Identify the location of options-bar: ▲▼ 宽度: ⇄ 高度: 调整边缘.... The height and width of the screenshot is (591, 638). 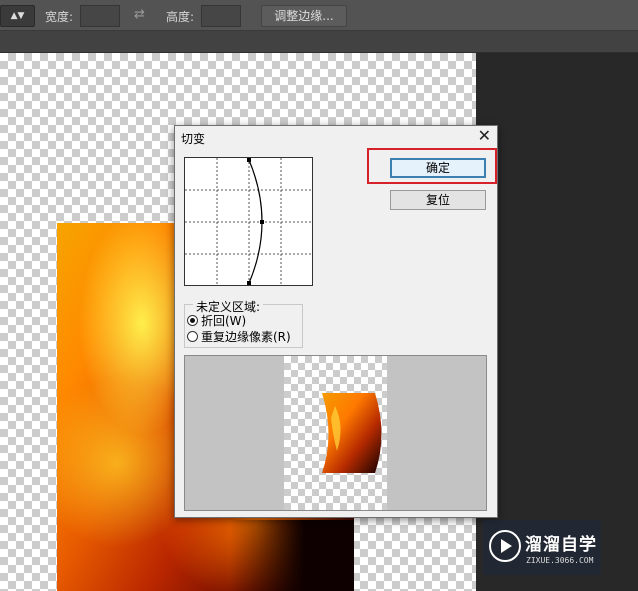
(319, 15).